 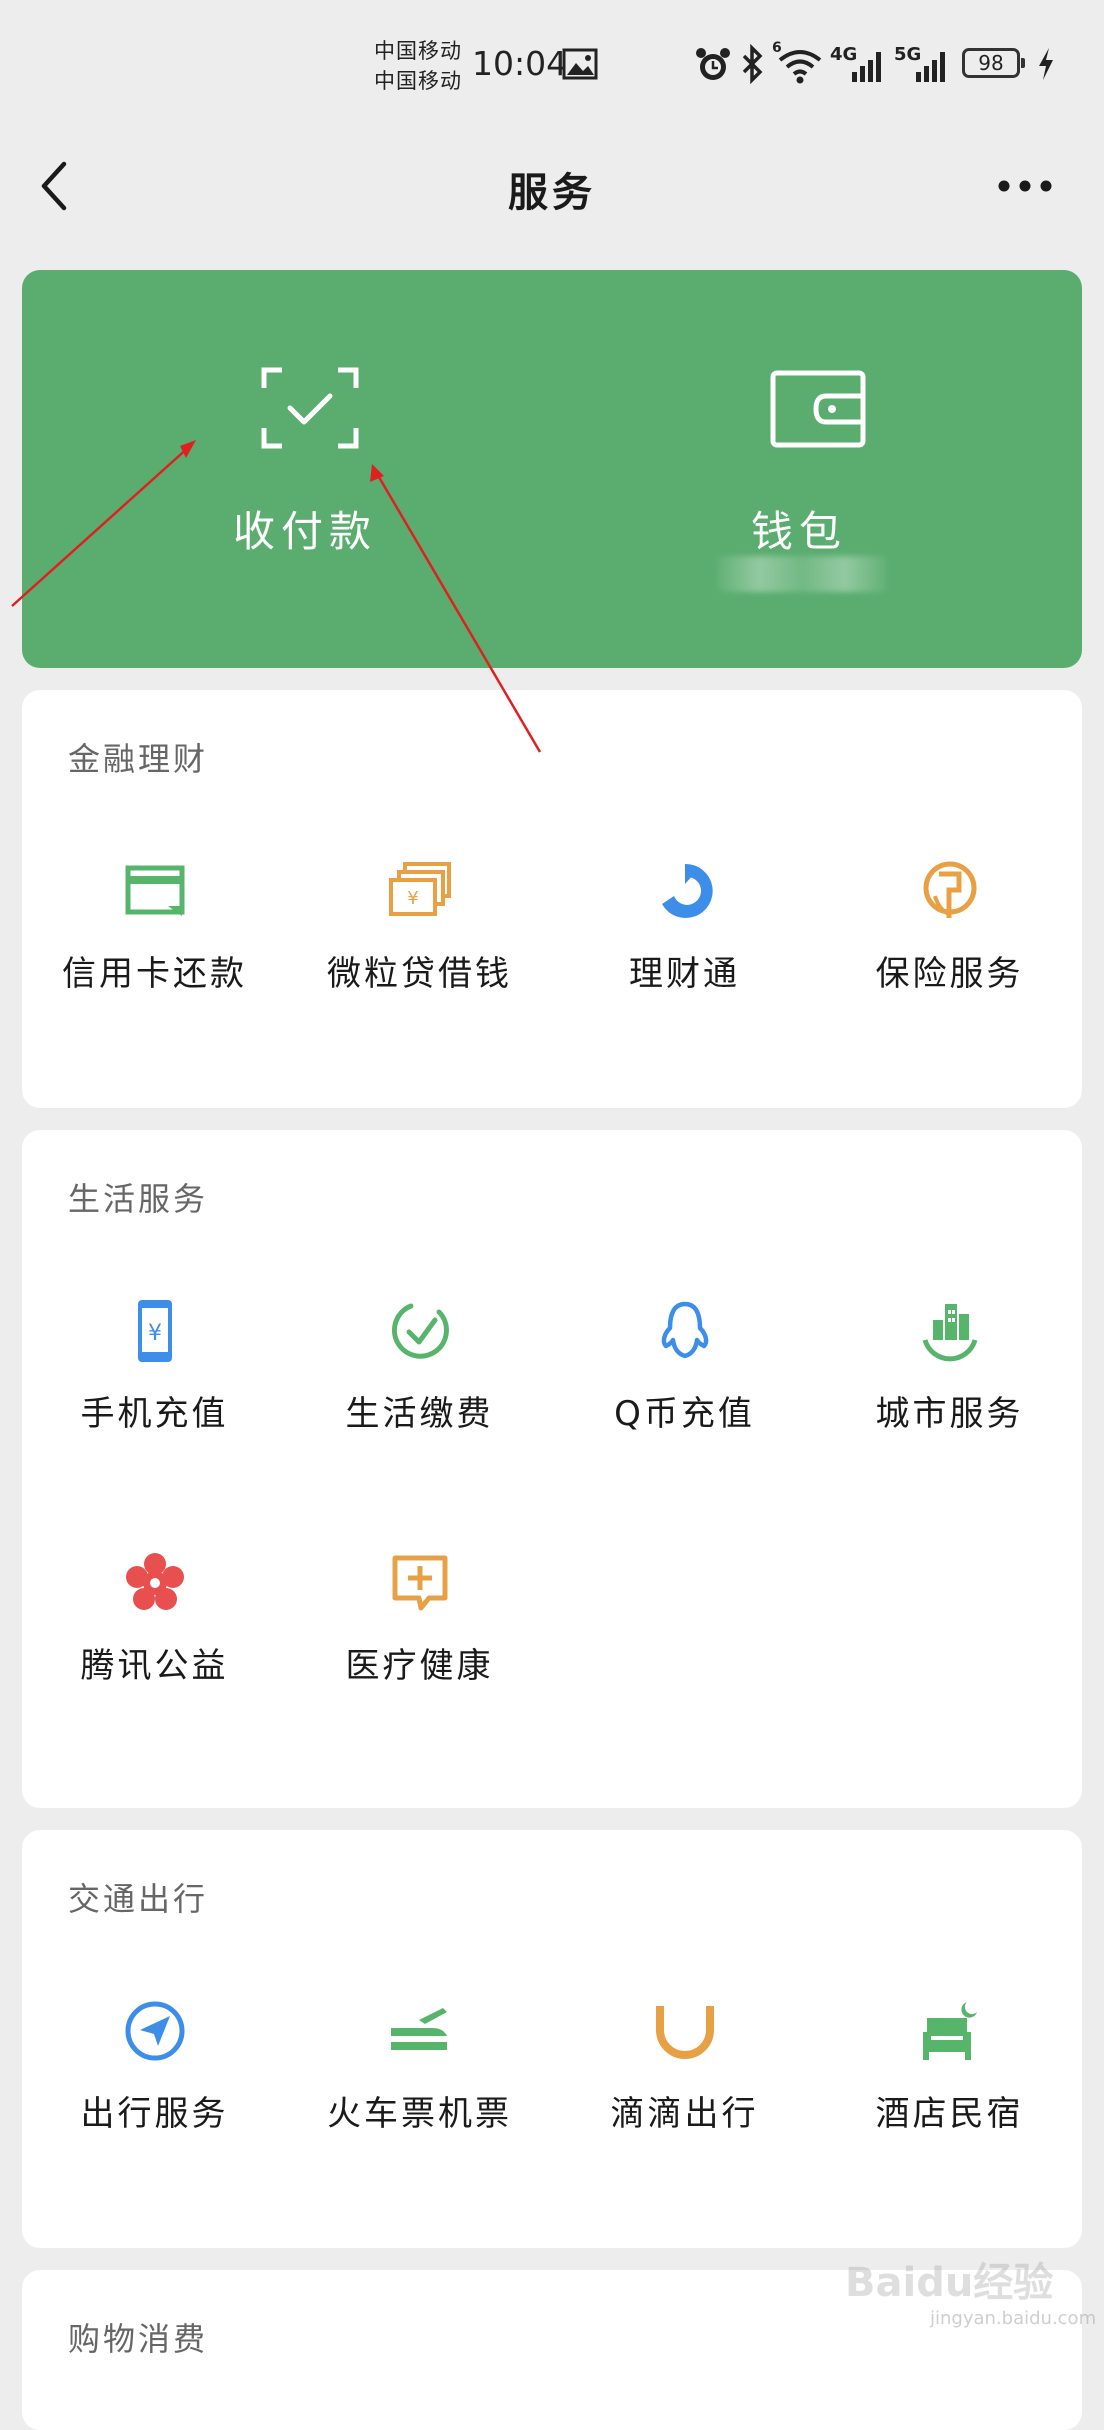 I want to click on service-travel: 出行服务, so click(x=154, y=2100).